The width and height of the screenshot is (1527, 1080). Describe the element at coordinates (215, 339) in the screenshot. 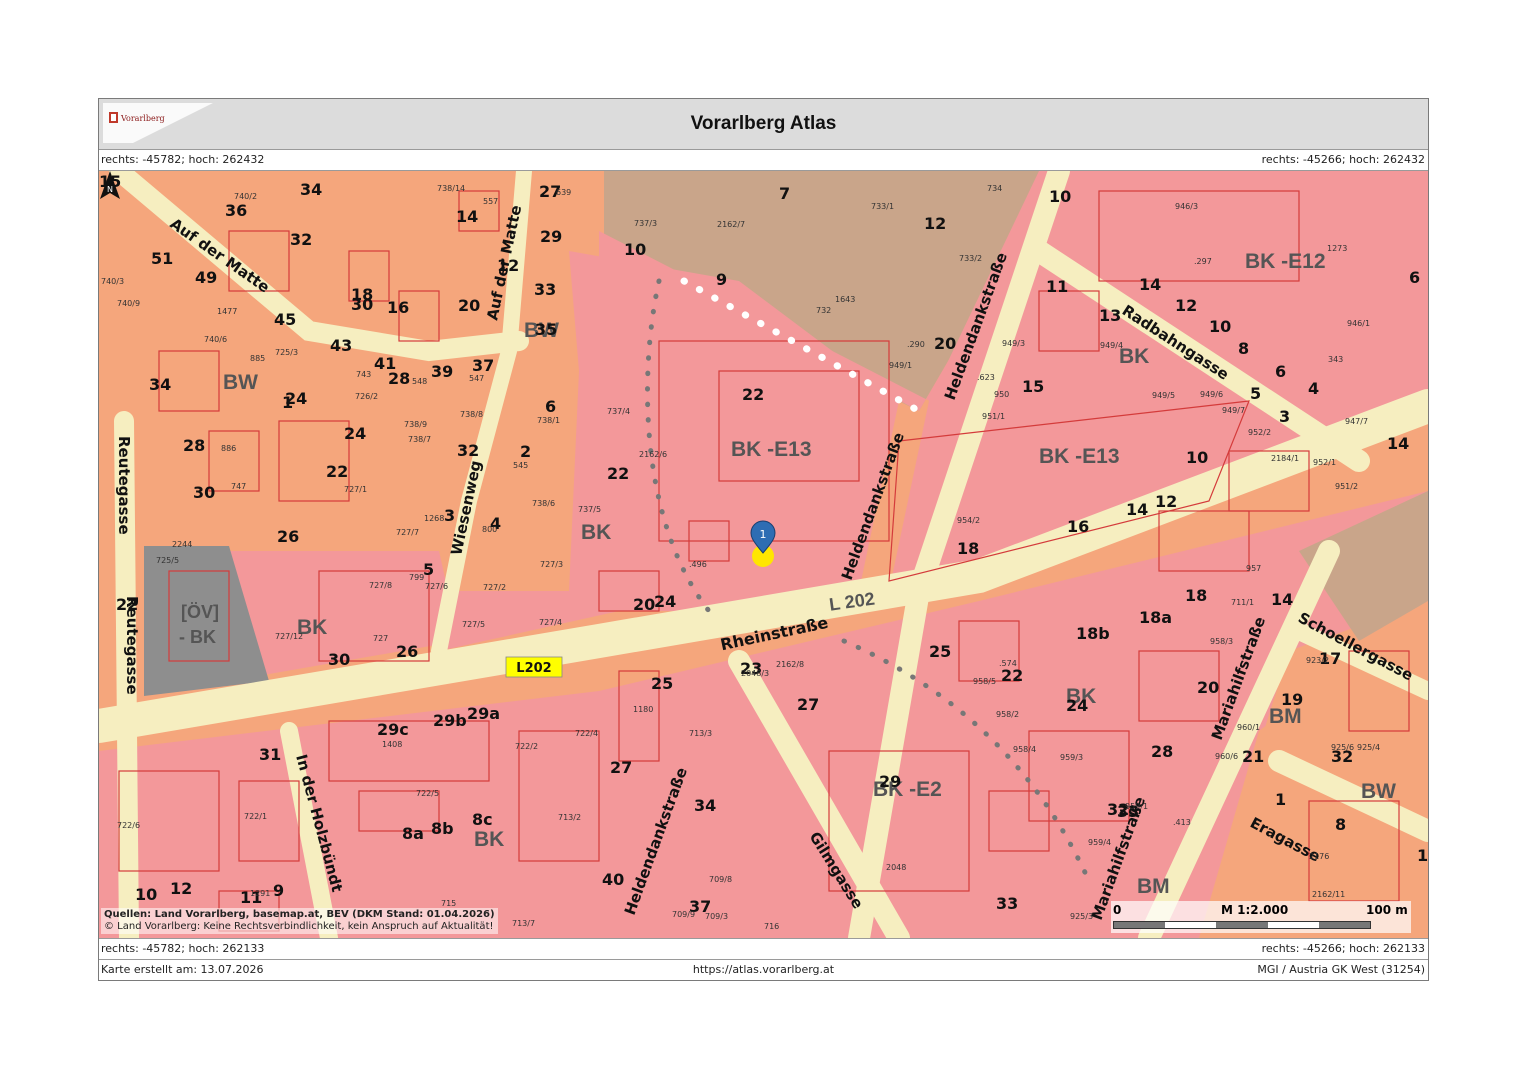

I see `parcel-number: 740/6` at that location.